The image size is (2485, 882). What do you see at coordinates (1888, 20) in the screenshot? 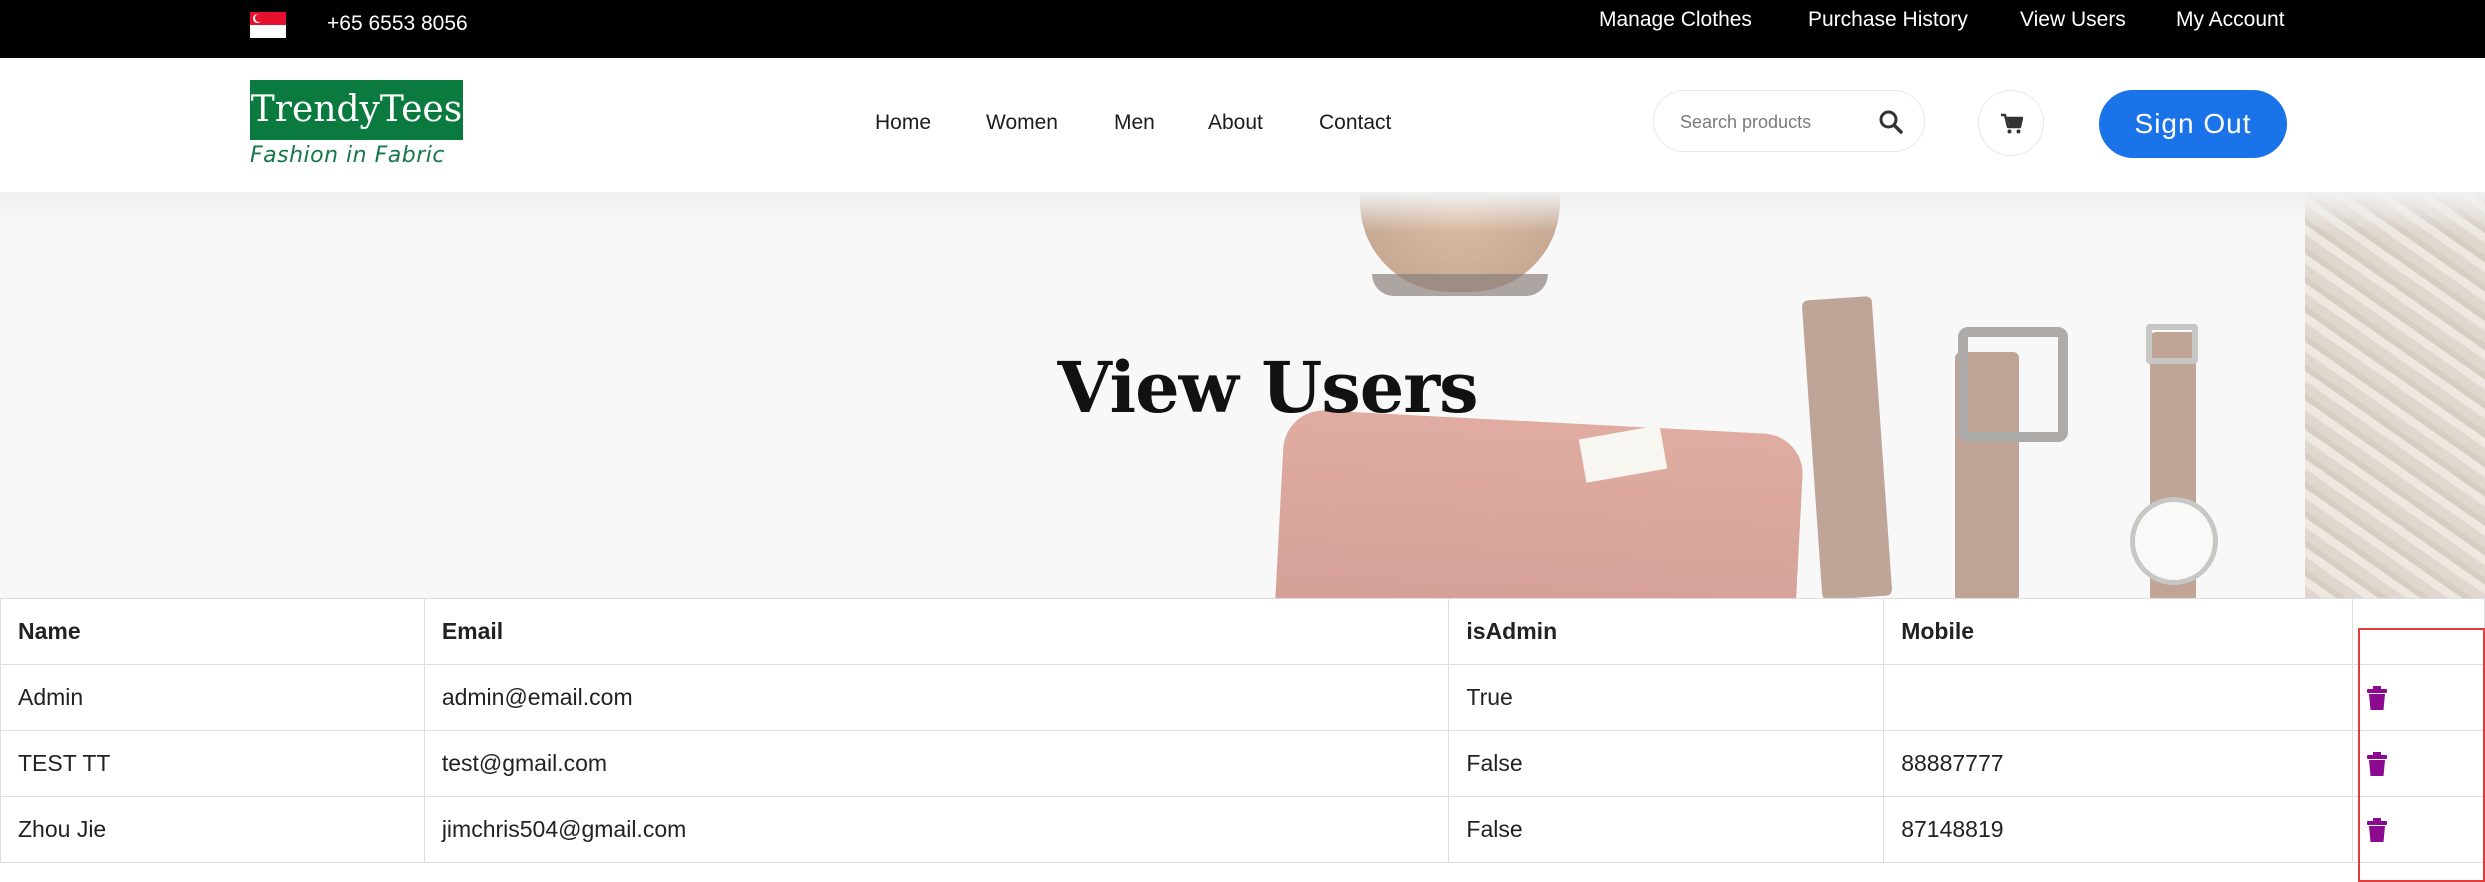
I see `topnav-purchase-history: Purchase History` at bounding box center [1888, 20].